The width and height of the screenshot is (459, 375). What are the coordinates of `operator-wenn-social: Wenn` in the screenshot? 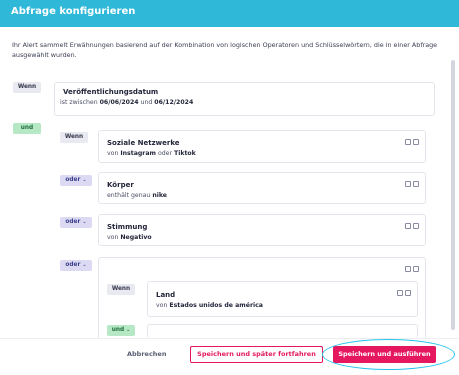 It's located at (74, 137).